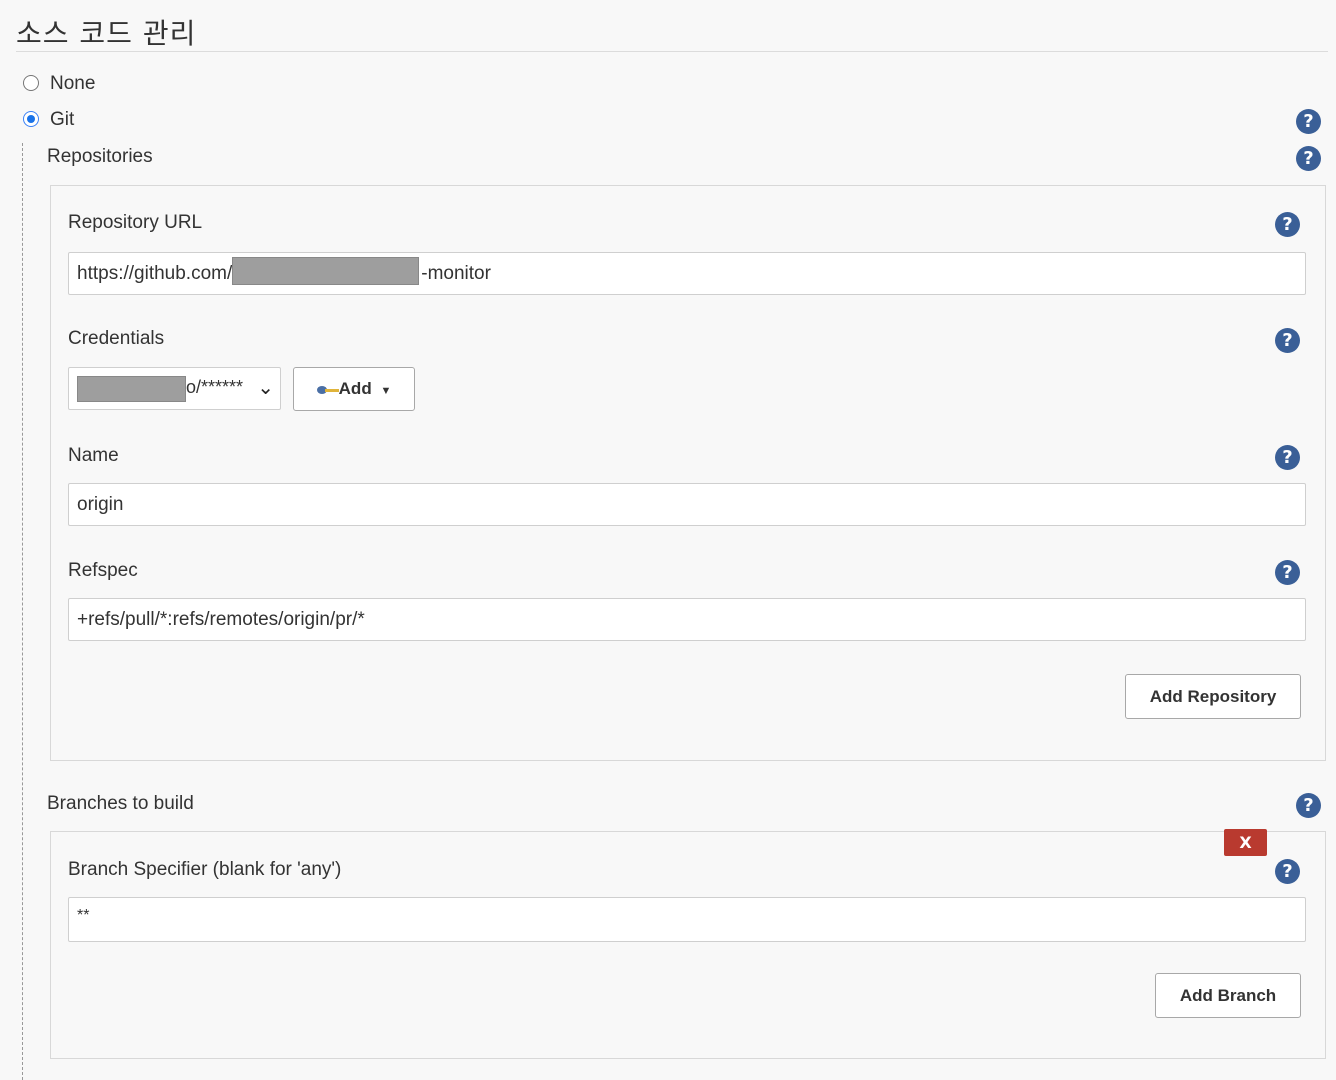  Describe the element at coordinates (1287, 224) in the screenshot. I see `repository-url-help-icon: ?` at that location.